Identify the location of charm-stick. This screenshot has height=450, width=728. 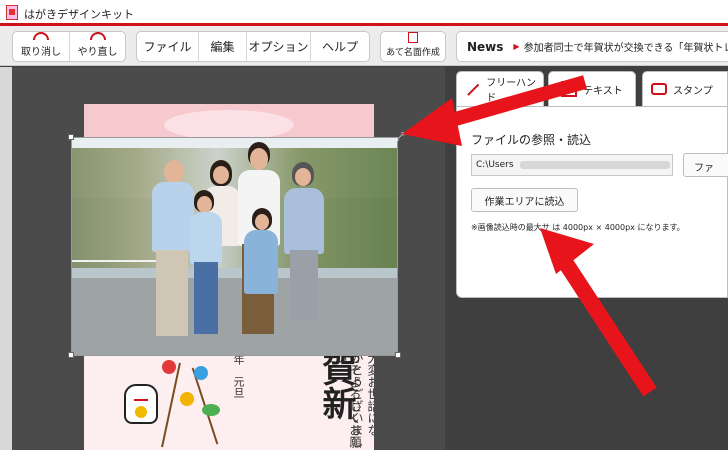
(171, 405).